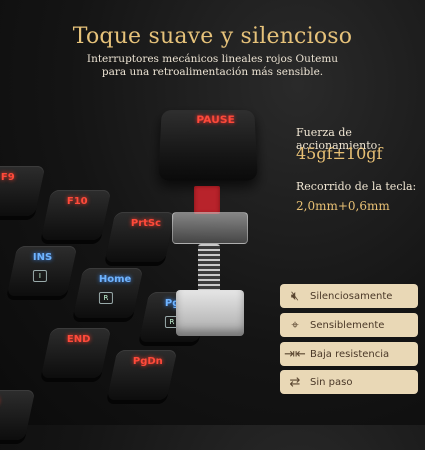 The width and height of the screenshot is (425, 450). What do you see at coordinates (78, 339) in the screenshot?
I see `key-legend: END` at bounding box center [78, 339].